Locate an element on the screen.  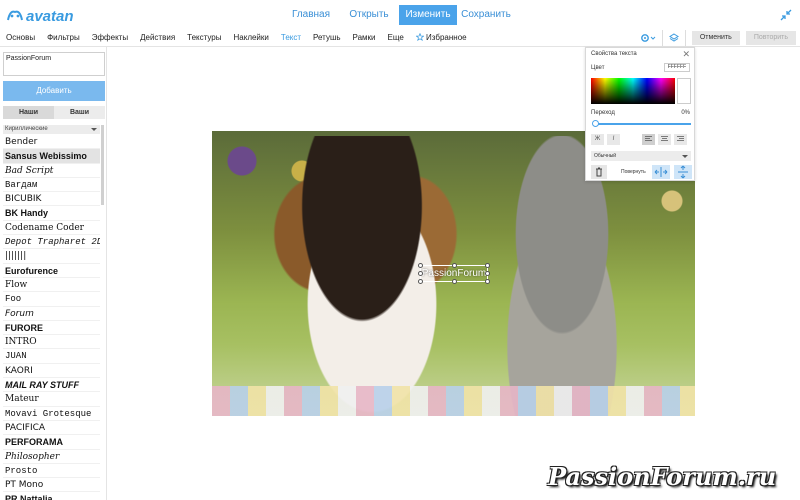
font-list-item: JUAN is located at coordinates (51, 356).